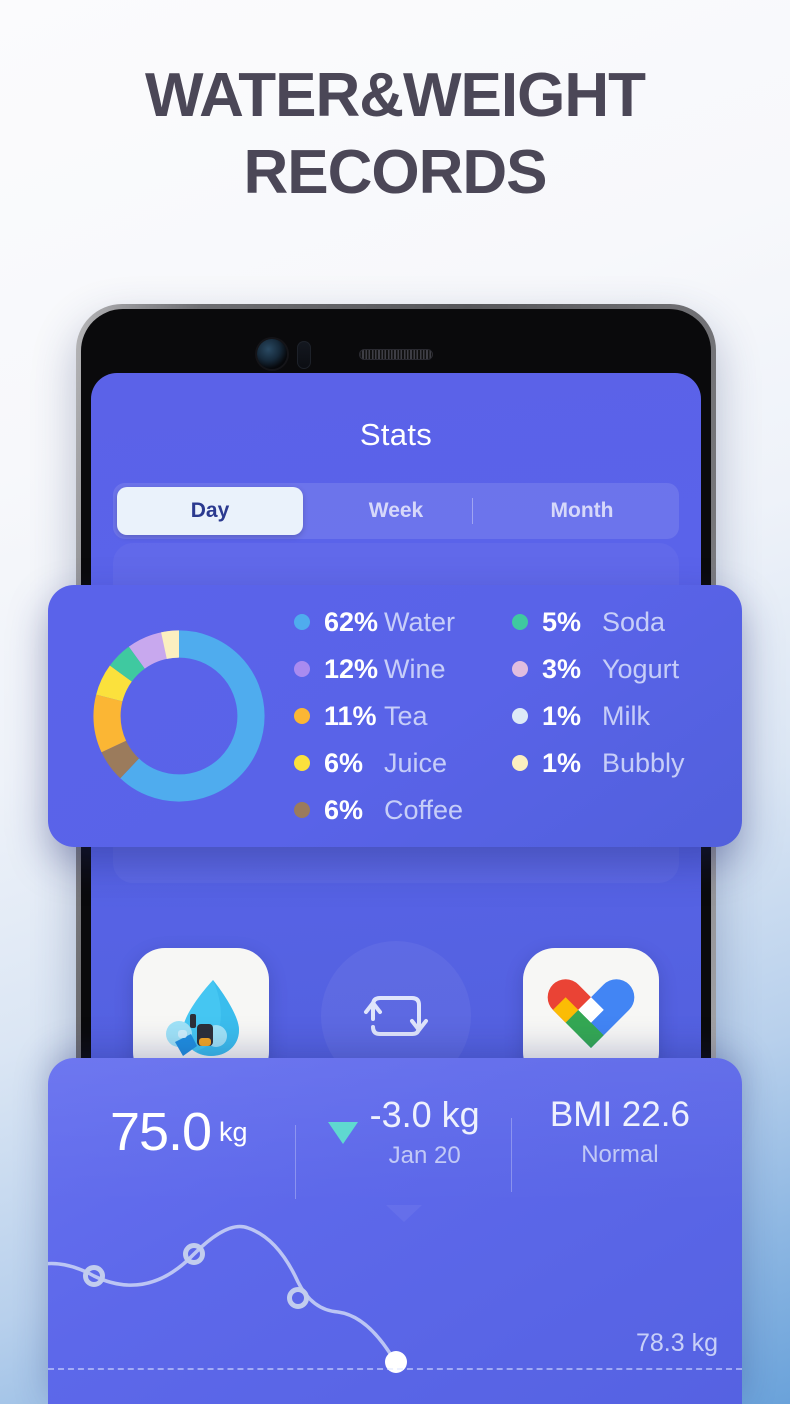 This screenshot has height=1404, width=790. I want to click on segment-divider, so click(473, 511).